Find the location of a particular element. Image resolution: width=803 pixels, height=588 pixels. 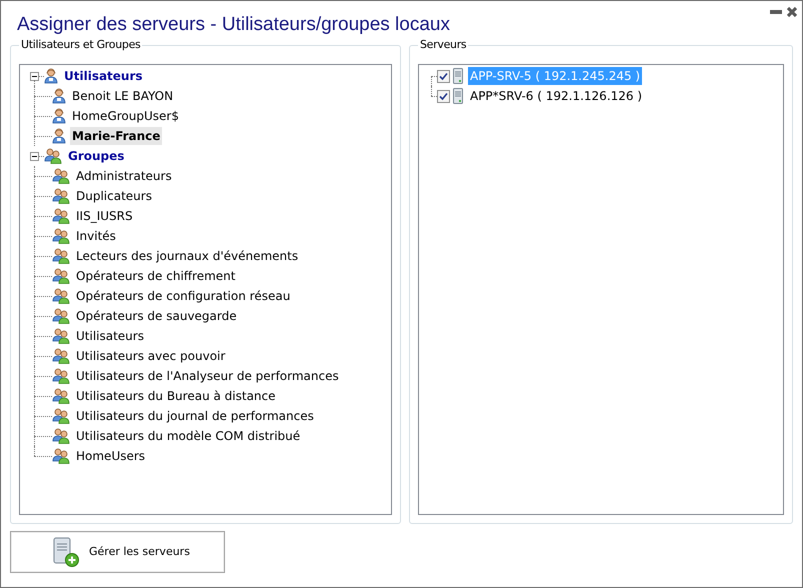

group-label: Utilisateurs et Groupes is located at coordinates (80, 45).